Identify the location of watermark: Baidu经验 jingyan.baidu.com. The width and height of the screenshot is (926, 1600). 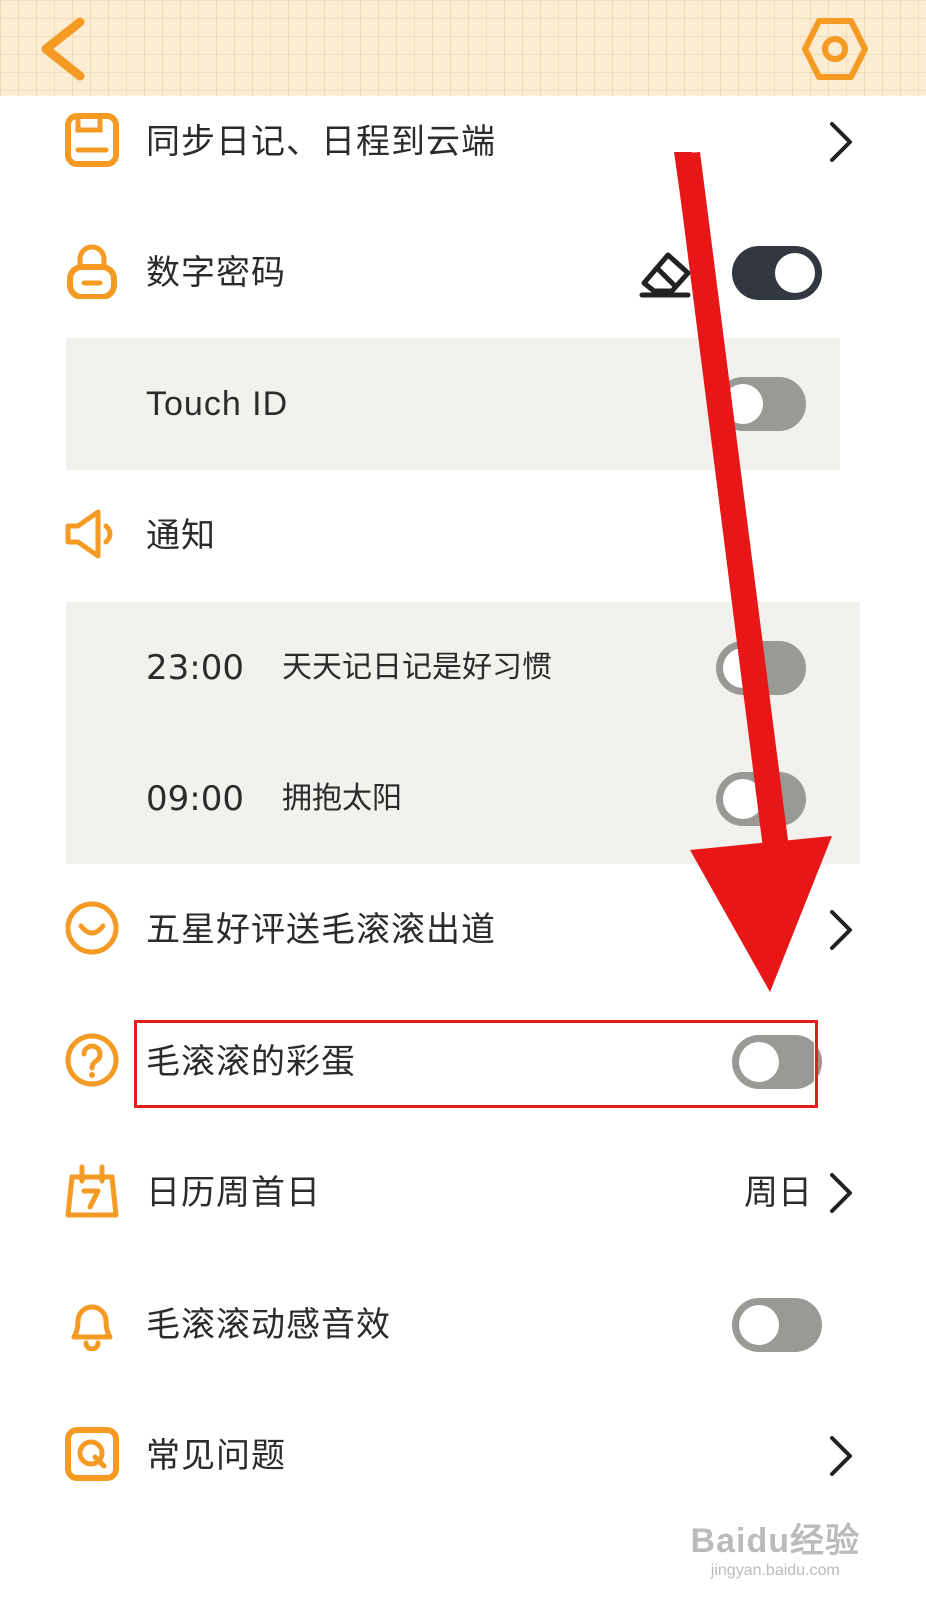
(775, 1546).